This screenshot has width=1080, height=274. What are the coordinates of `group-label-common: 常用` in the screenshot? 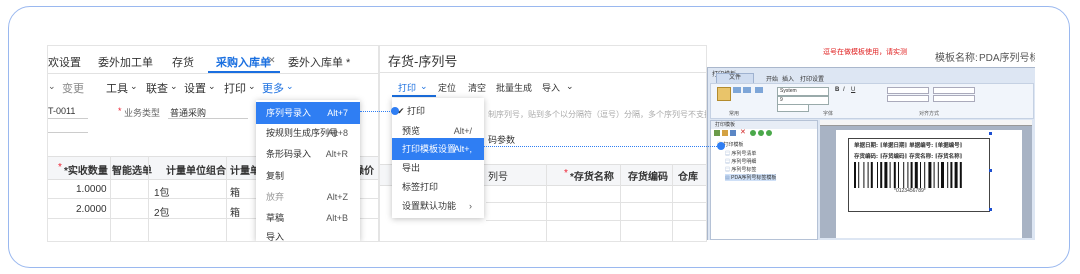 It's located at (734, 114).